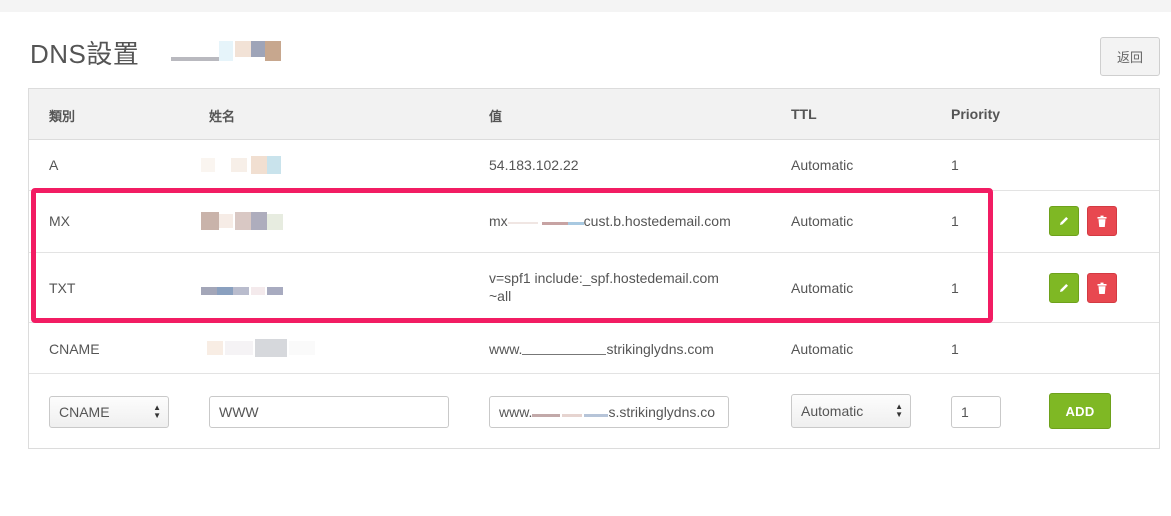 The image size is (1171, 516). I want to click on edit-txt-button, so click(1064, 288).